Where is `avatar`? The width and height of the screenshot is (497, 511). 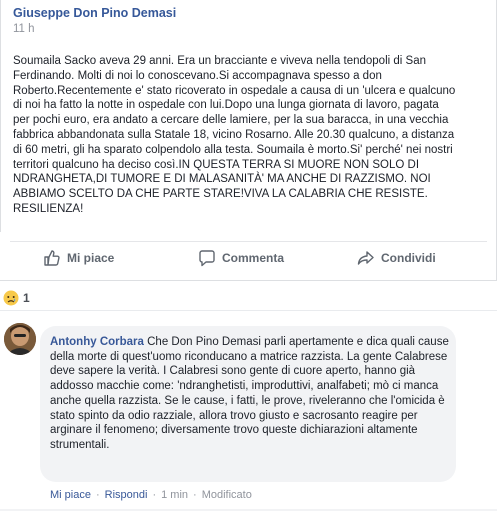
avatar is located at coordinates (20, 339).